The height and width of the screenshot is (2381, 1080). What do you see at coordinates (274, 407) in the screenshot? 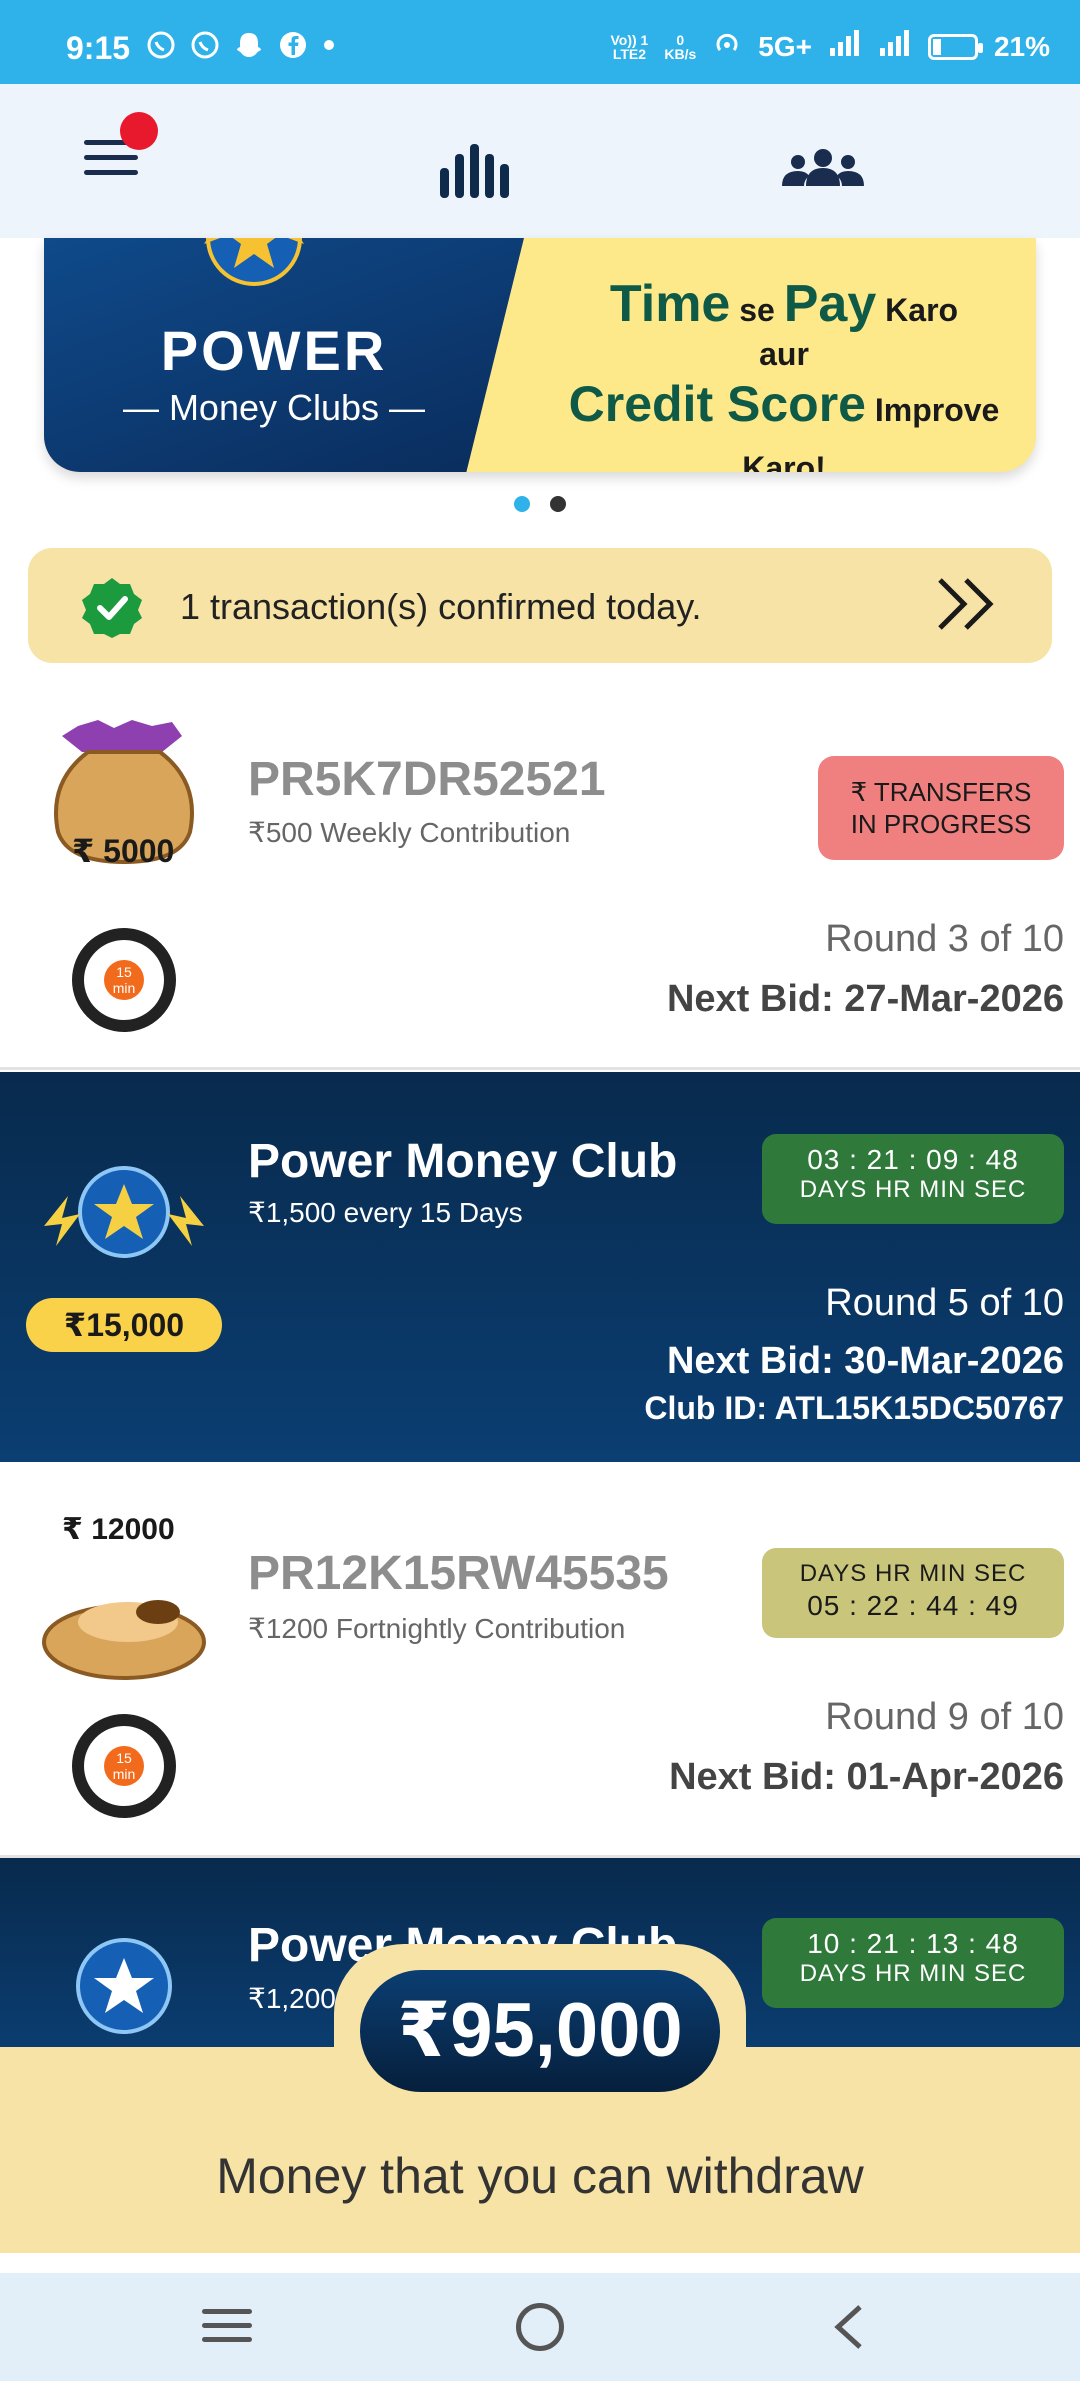
I see `banner-brand-subtitle: — Money Clubs —` at bounding box center [274, 407].